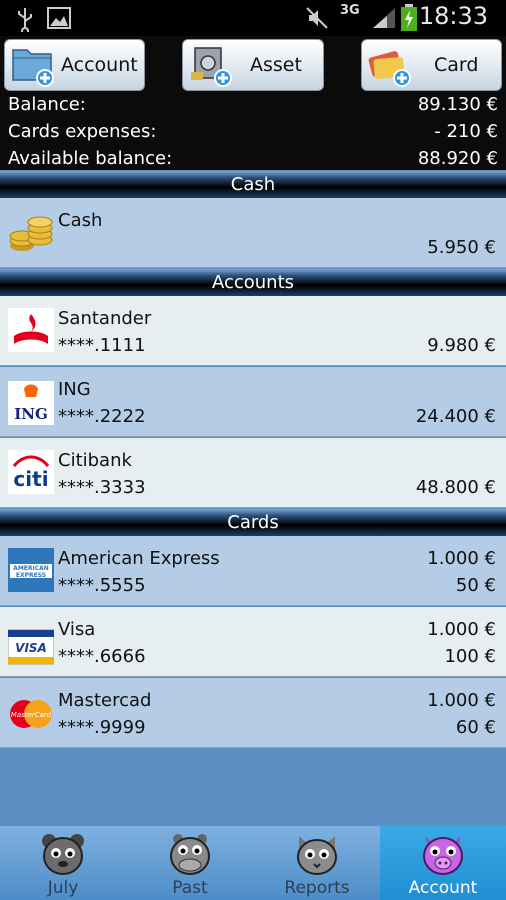 This screenshot has height=900, width=506. I want to click on account-row-ing: ING ING ****.2222 24.400 €, so click(253, 402).